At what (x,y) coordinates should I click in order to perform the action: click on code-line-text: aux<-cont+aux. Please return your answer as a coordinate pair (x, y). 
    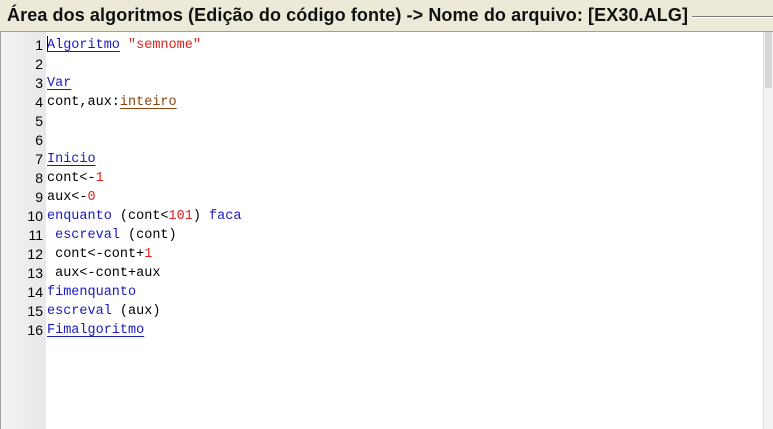
    Looking at the image, I should click on (102, 273).